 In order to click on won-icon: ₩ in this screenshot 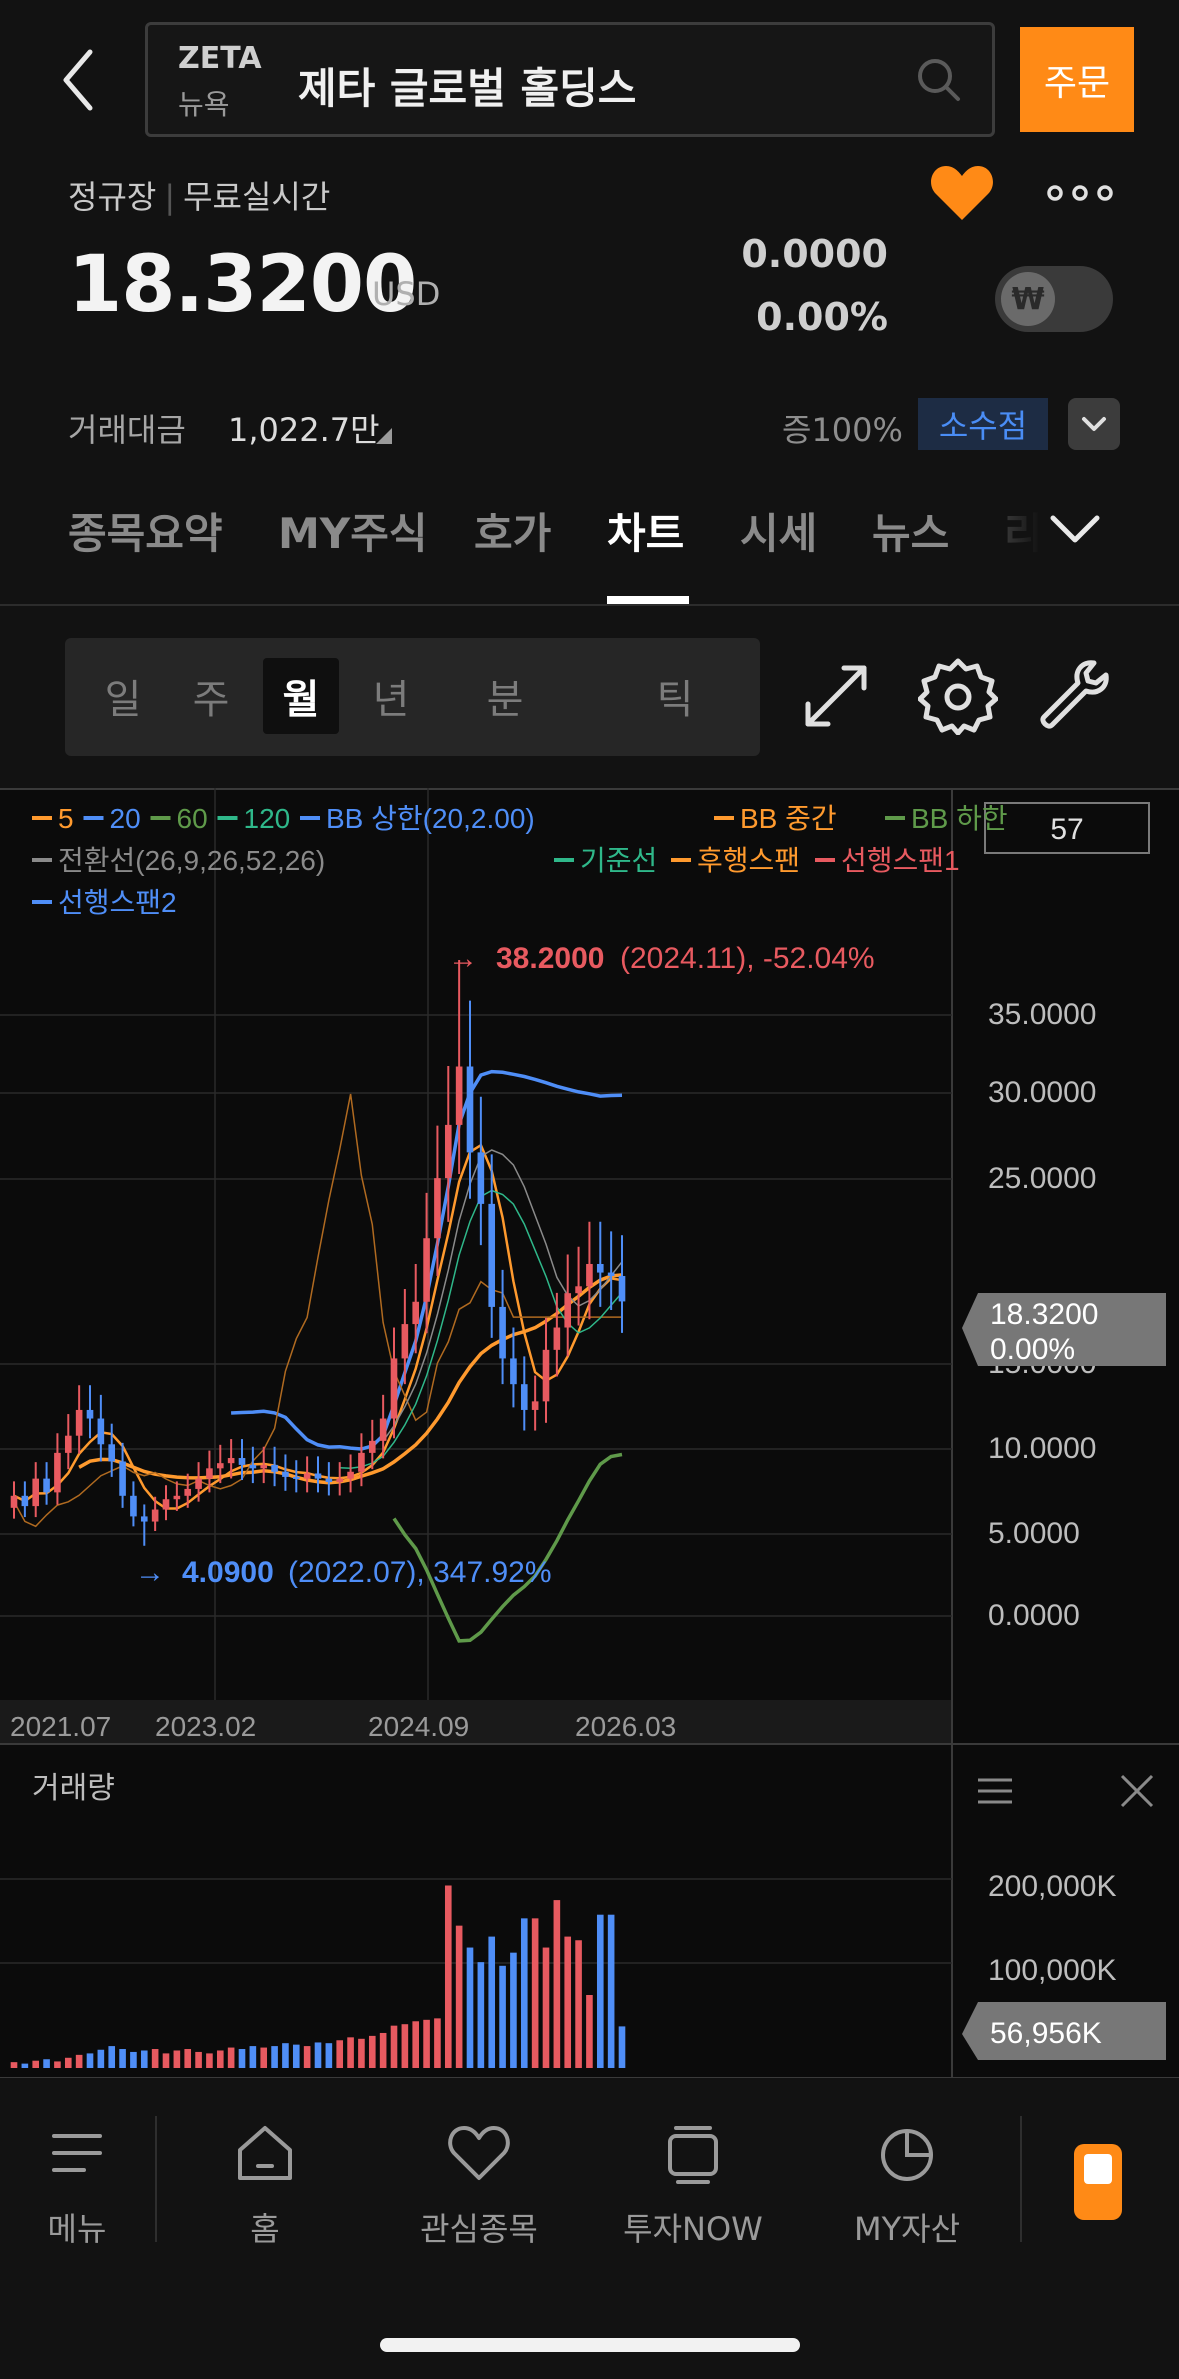, I will do `click(1028, 299)`.